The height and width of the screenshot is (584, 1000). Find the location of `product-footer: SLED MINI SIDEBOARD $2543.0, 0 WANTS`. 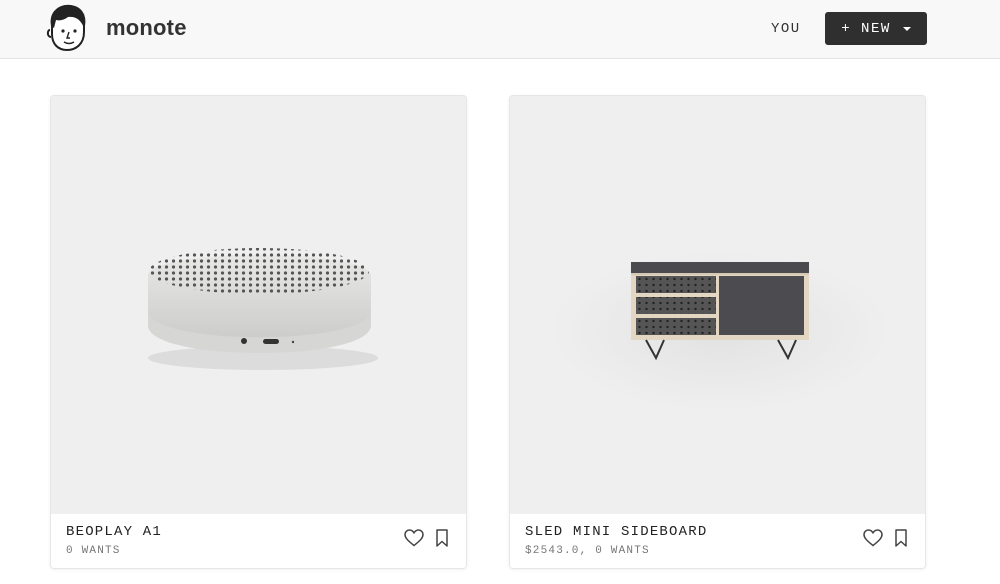

product-footer: SLED MINI SIDEBOARD $2543.0, 0 WANTS is located at coordinates (717, 541).